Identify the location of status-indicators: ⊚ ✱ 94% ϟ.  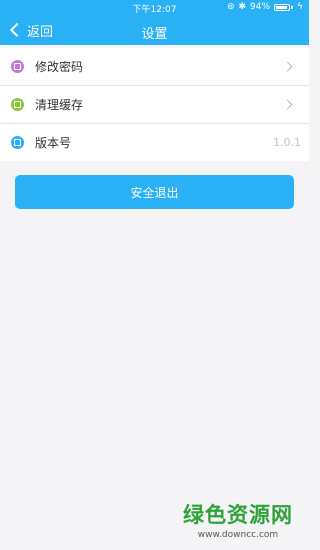
(265, 7).